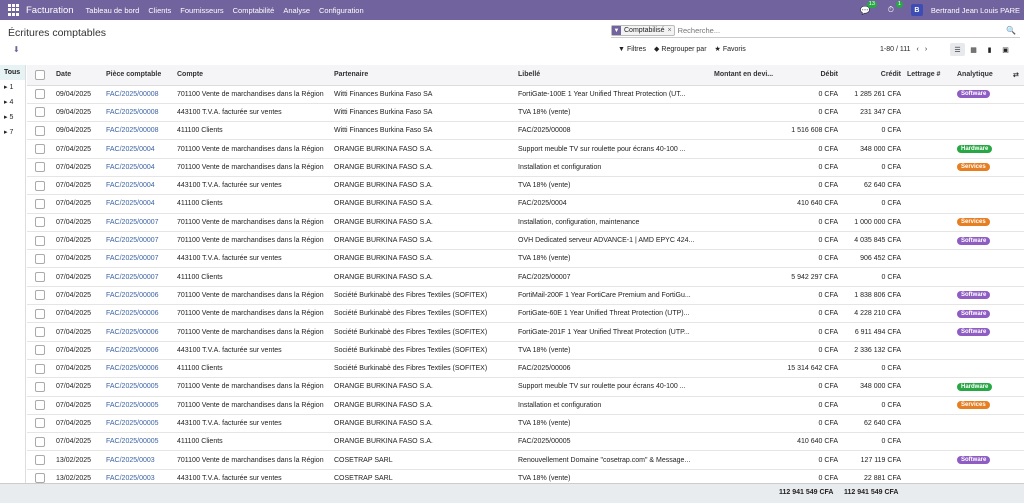  Describe the element at coordinates (1005, 49) in the screenshot. I see `calendar-view-icon: ▣` at that location.